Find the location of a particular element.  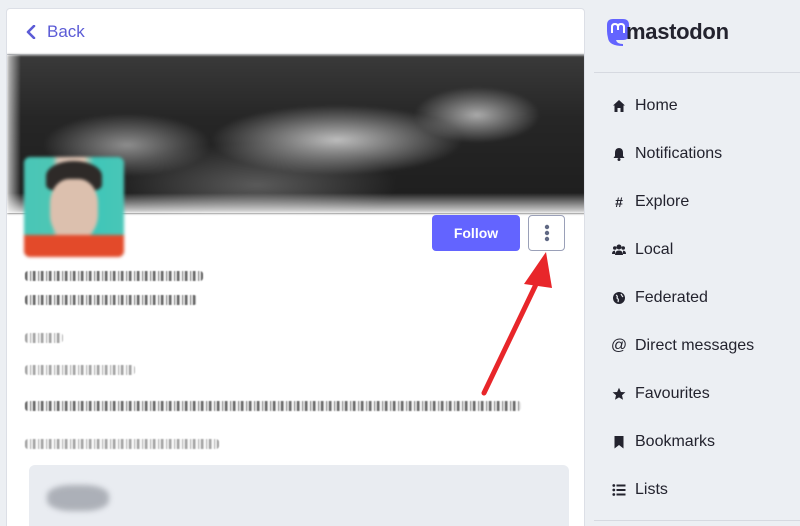

vertical-ellipsis-icon is located at coordinates (546, 233).